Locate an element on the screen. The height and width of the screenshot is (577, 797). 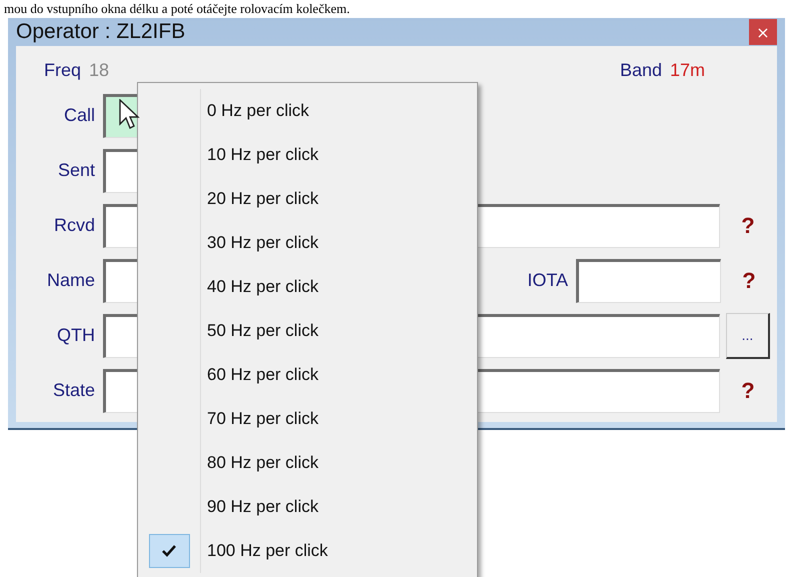
menu-item: 80 Hz per click is located at coordinates (307, 463).